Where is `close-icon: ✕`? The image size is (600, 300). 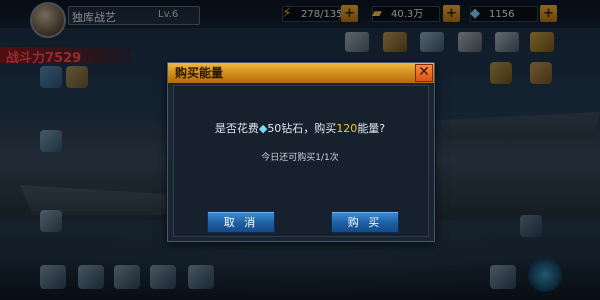 close-icon: ✕ is located at coordinates (424, 72).